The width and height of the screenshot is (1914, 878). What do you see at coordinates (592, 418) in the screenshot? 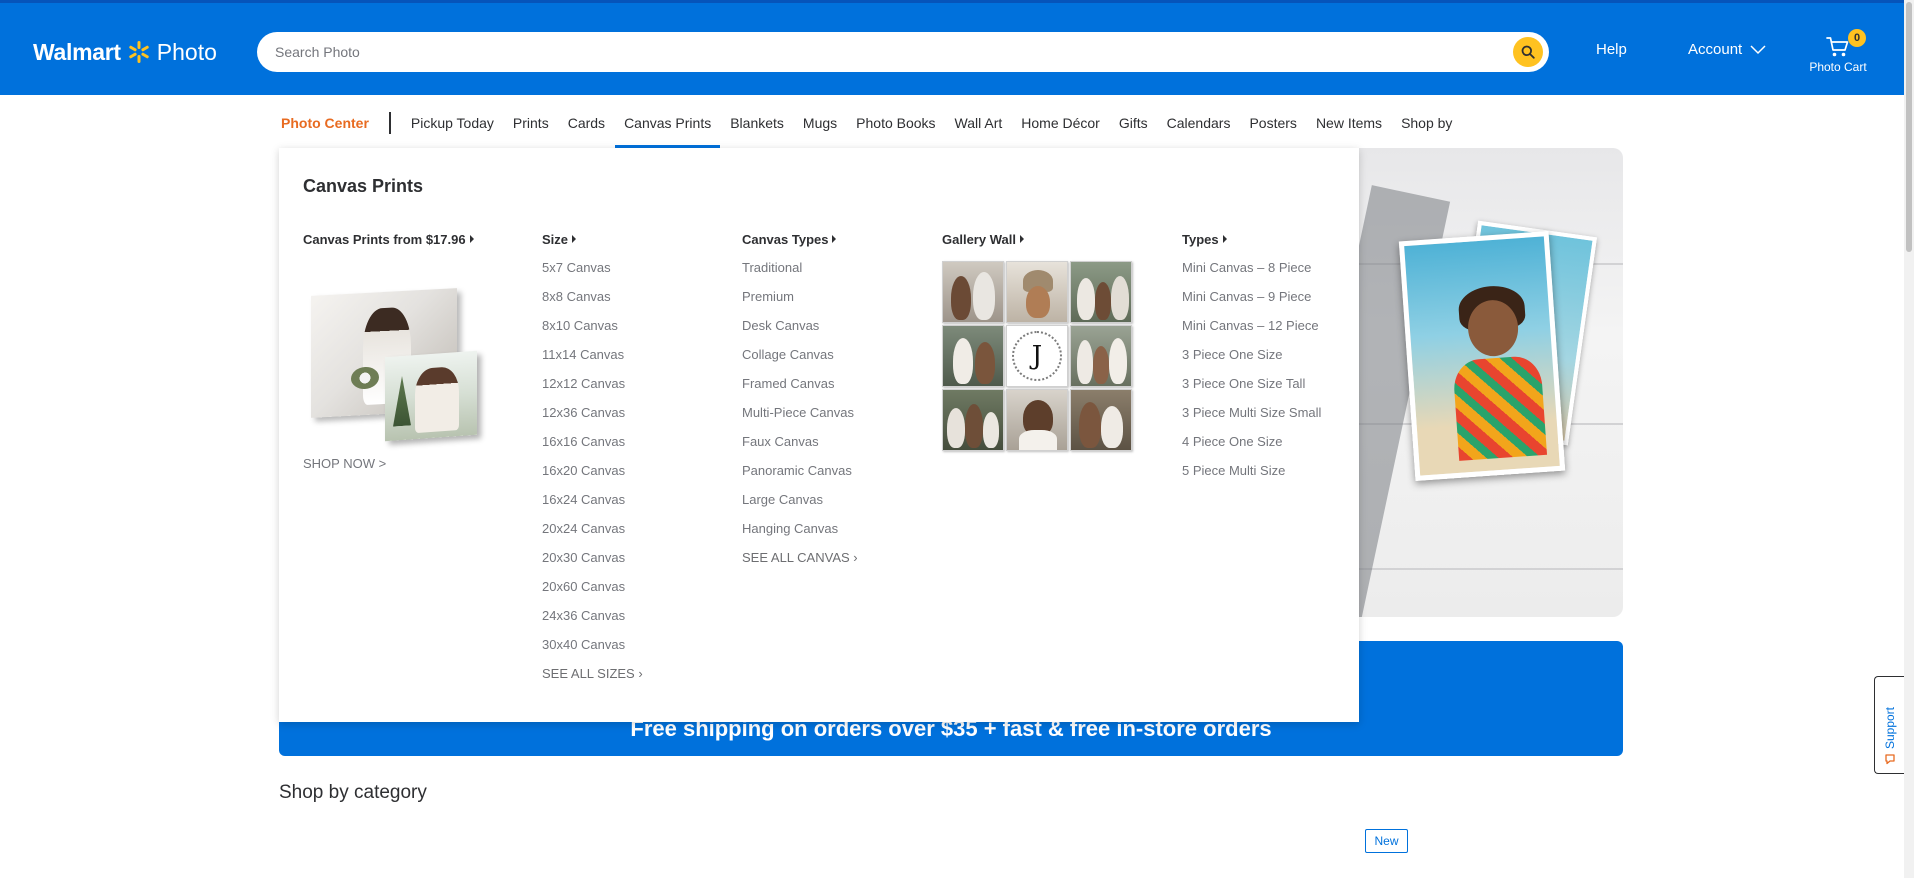
I see `size-item: 12x36 Canvas` at bounding box center [592, 418].